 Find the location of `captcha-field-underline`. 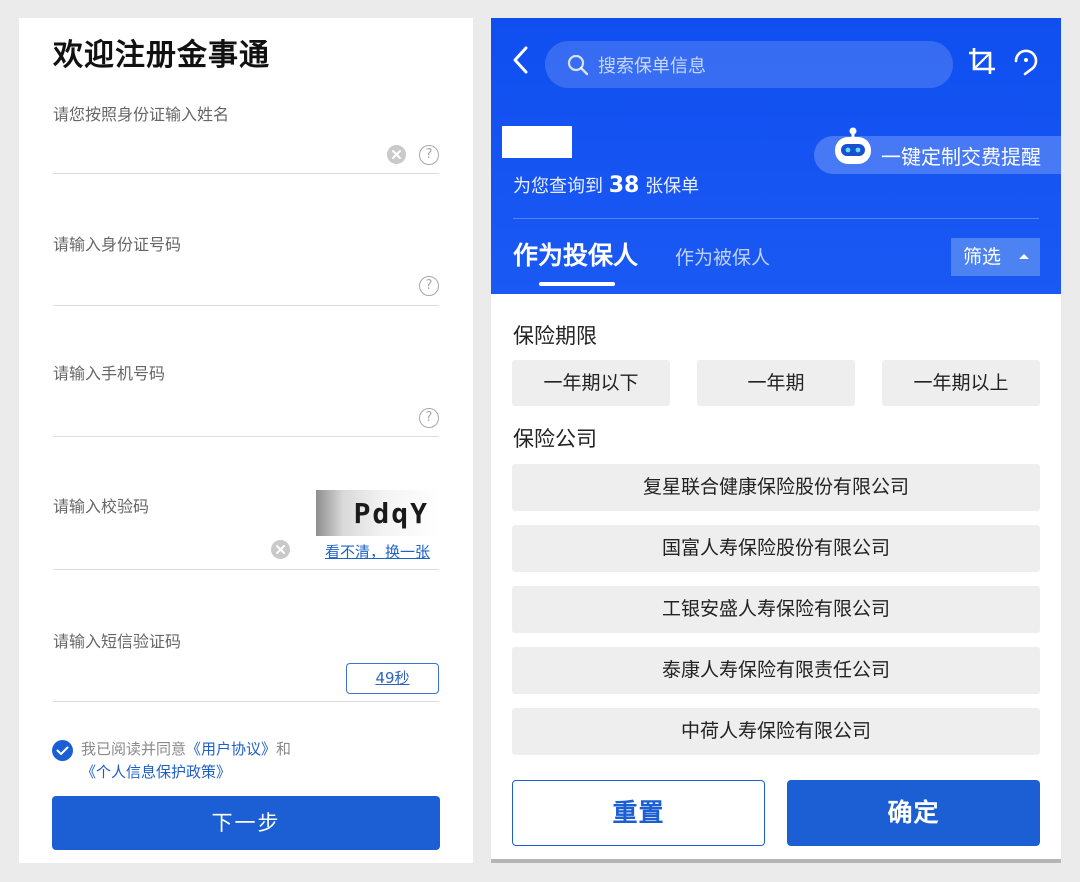

captcha-field-underline is located at coordinates (246, 569).